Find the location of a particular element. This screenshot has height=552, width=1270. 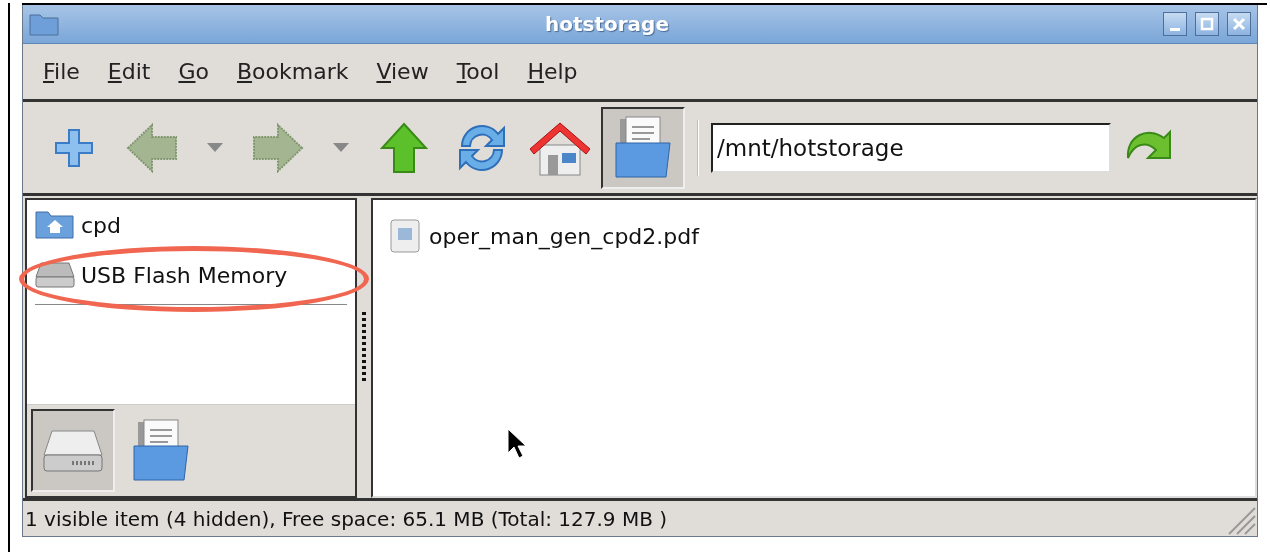

maximize-icon is located at coordinates (1207, 24).